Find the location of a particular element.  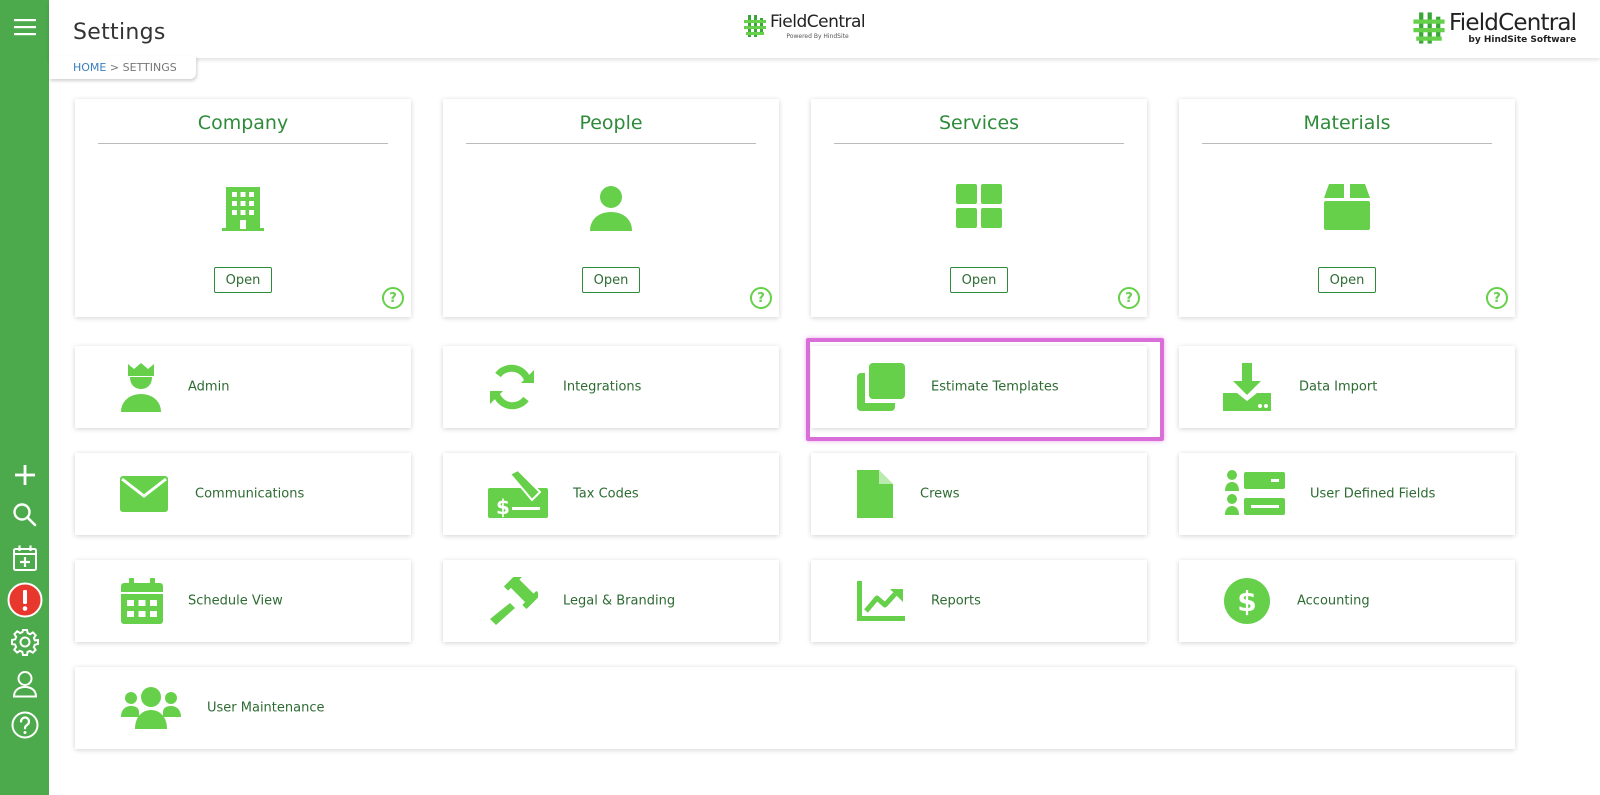

data-import-tile: Data Import is located at coordinates (1347, 387).